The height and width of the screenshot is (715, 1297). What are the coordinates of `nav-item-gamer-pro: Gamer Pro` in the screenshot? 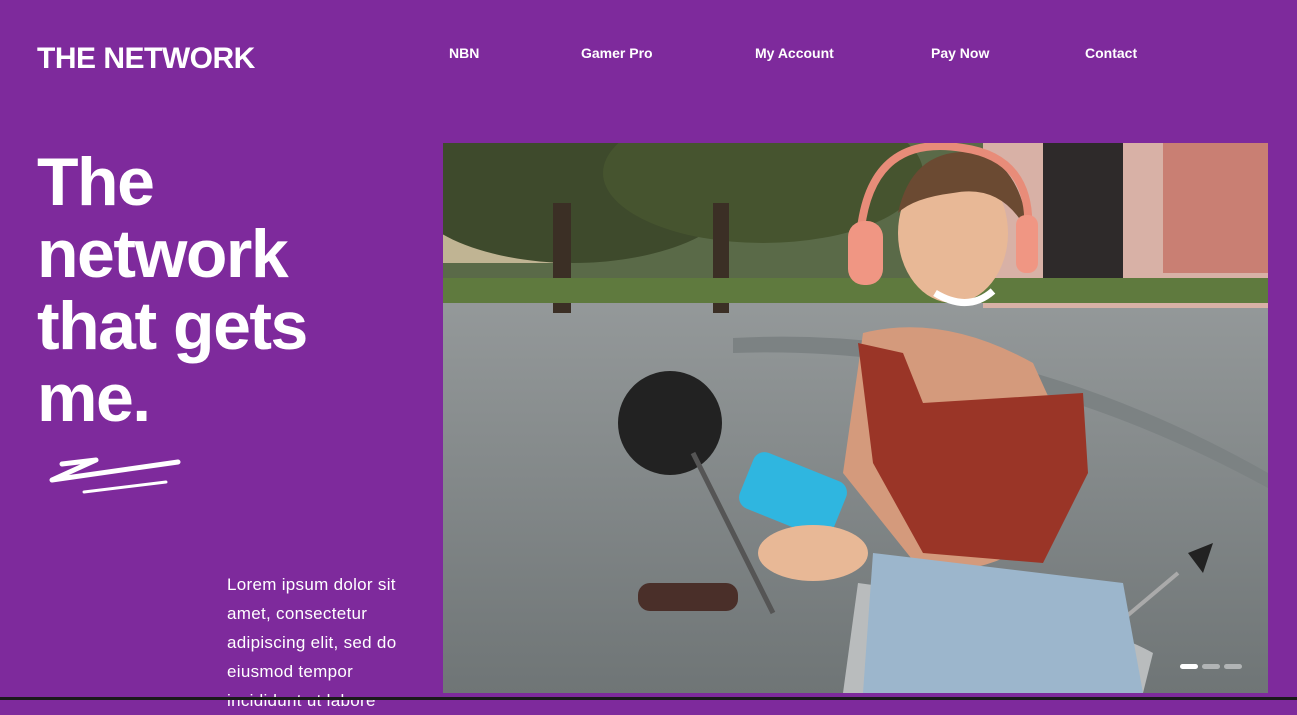 It's located at (617, 53).